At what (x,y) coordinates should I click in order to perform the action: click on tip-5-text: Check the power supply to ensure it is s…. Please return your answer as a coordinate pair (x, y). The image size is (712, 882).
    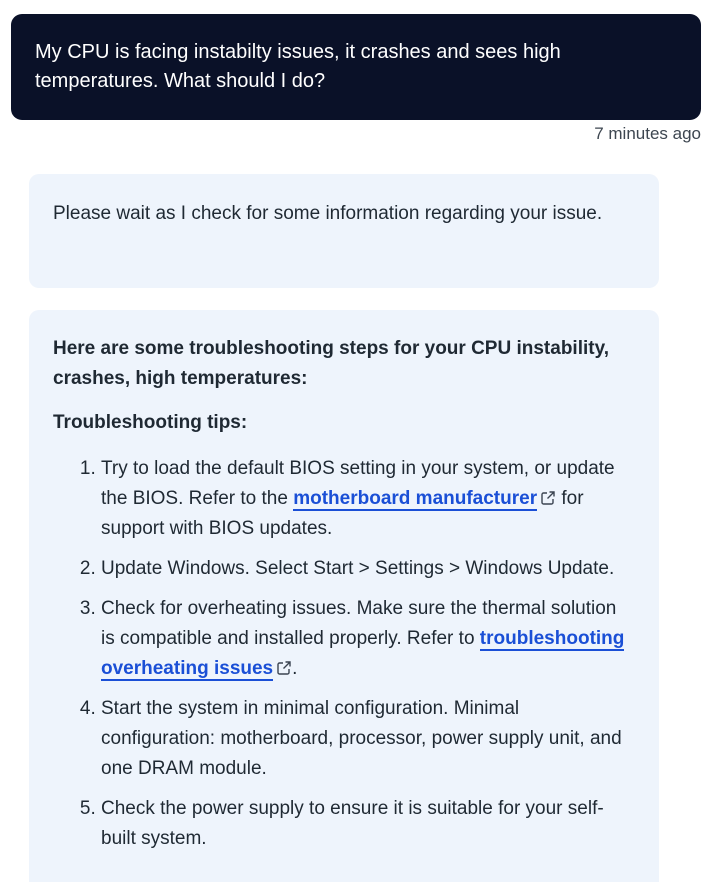
    Looking at the image, I should click on (352, 823).